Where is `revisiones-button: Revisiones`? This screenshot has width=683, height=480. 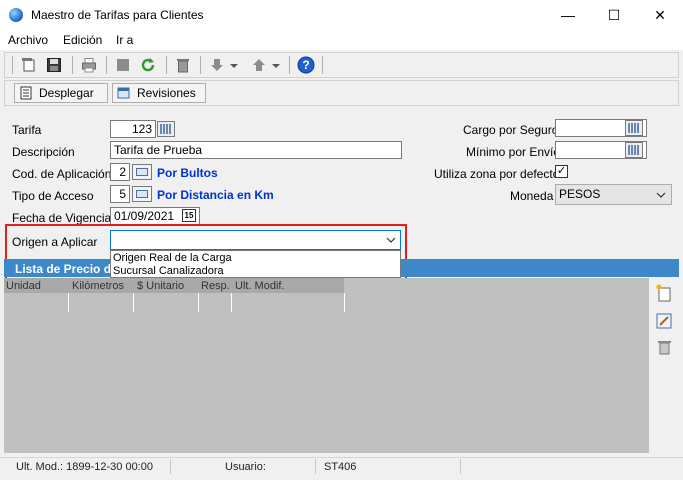 revisiones-button: Revisiones is located at coordinates (159, 93).